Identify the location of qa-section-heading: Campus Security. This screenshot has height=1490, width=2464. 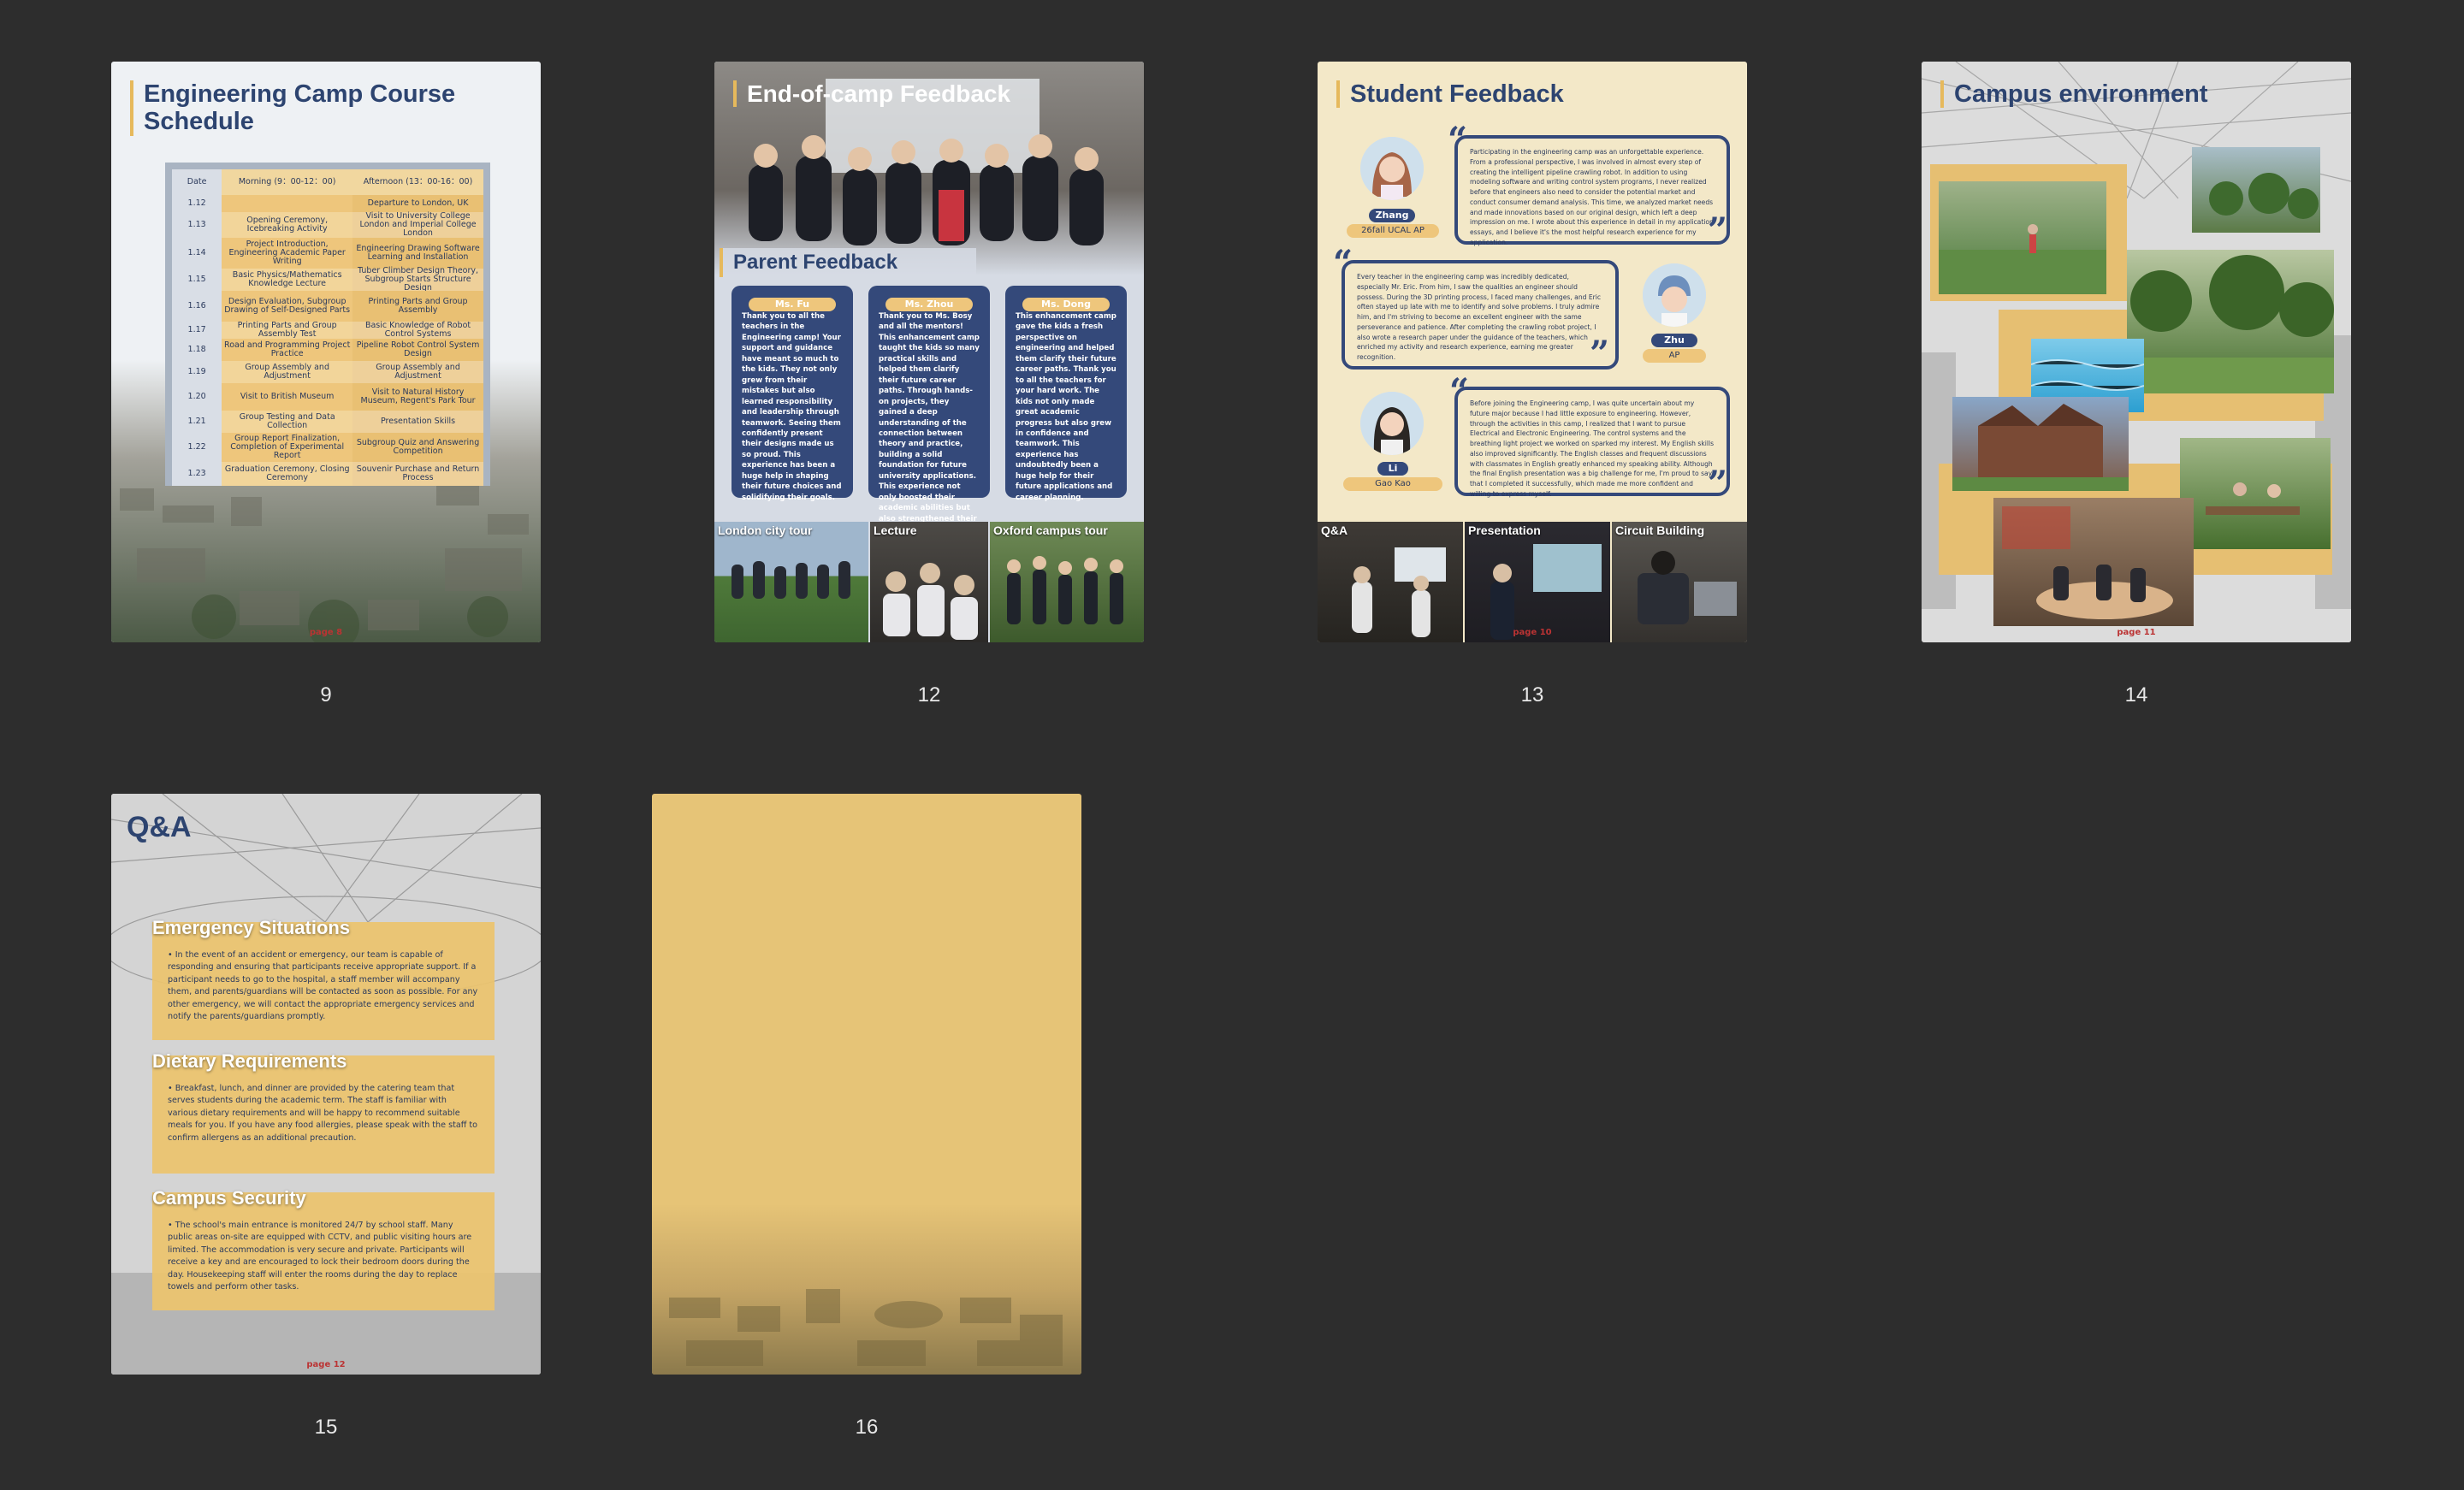
(229, 1198).